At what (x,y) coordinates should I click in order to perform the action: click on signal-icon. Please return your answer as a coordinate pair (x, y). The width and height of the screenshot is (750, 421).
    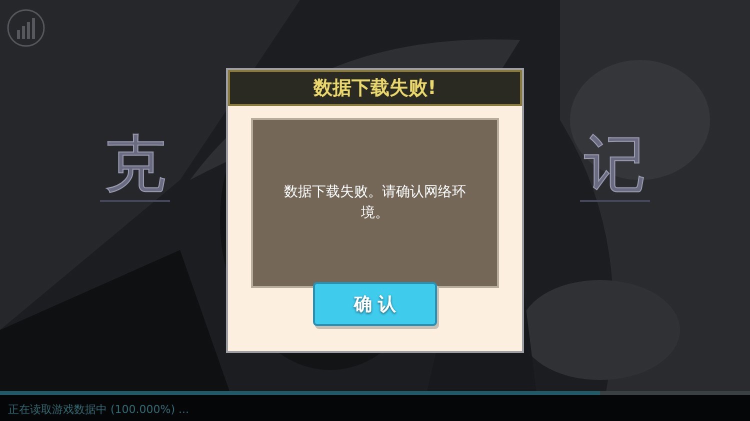
    Looking at the image, I should click on (26, 28).